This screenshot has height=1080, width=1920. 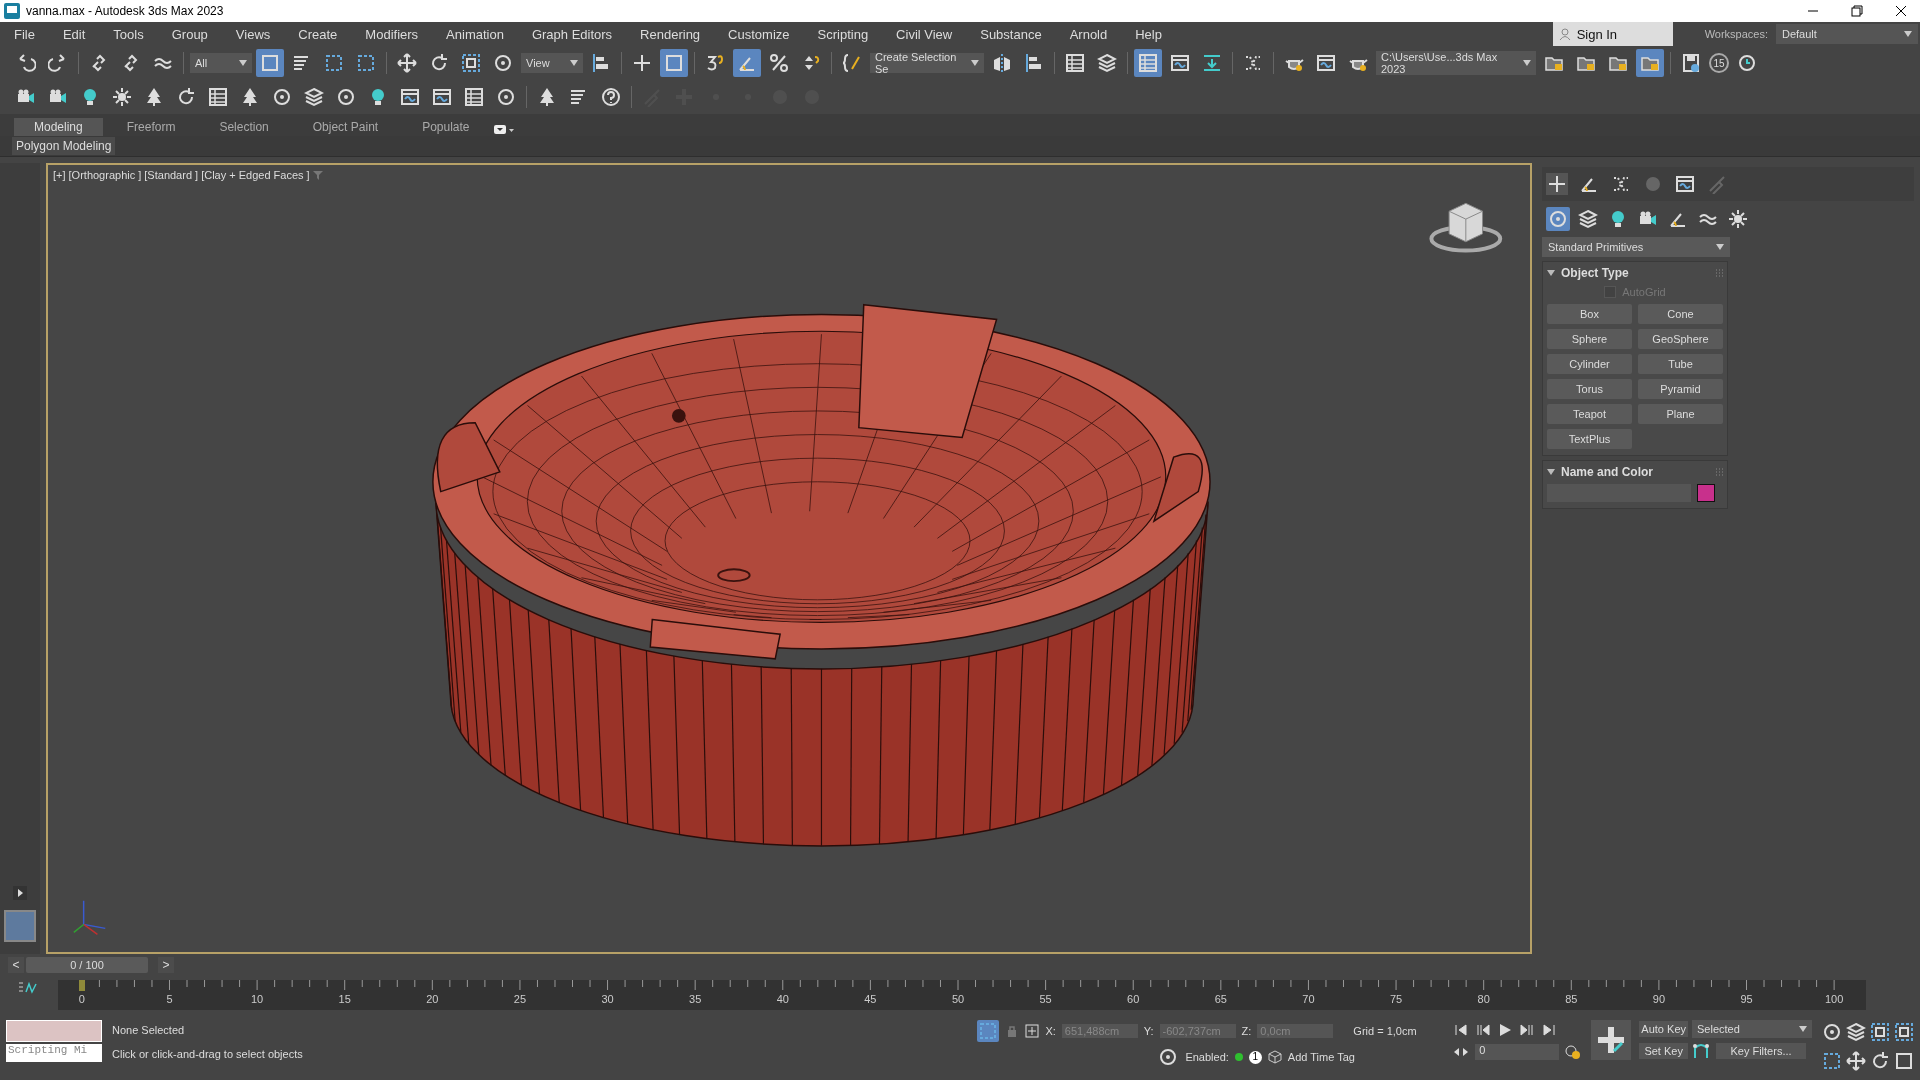 What do you see at coordinates (344, 999) in the screenshot?
I see `frame-number: 15` at bounding box center [344, 999].